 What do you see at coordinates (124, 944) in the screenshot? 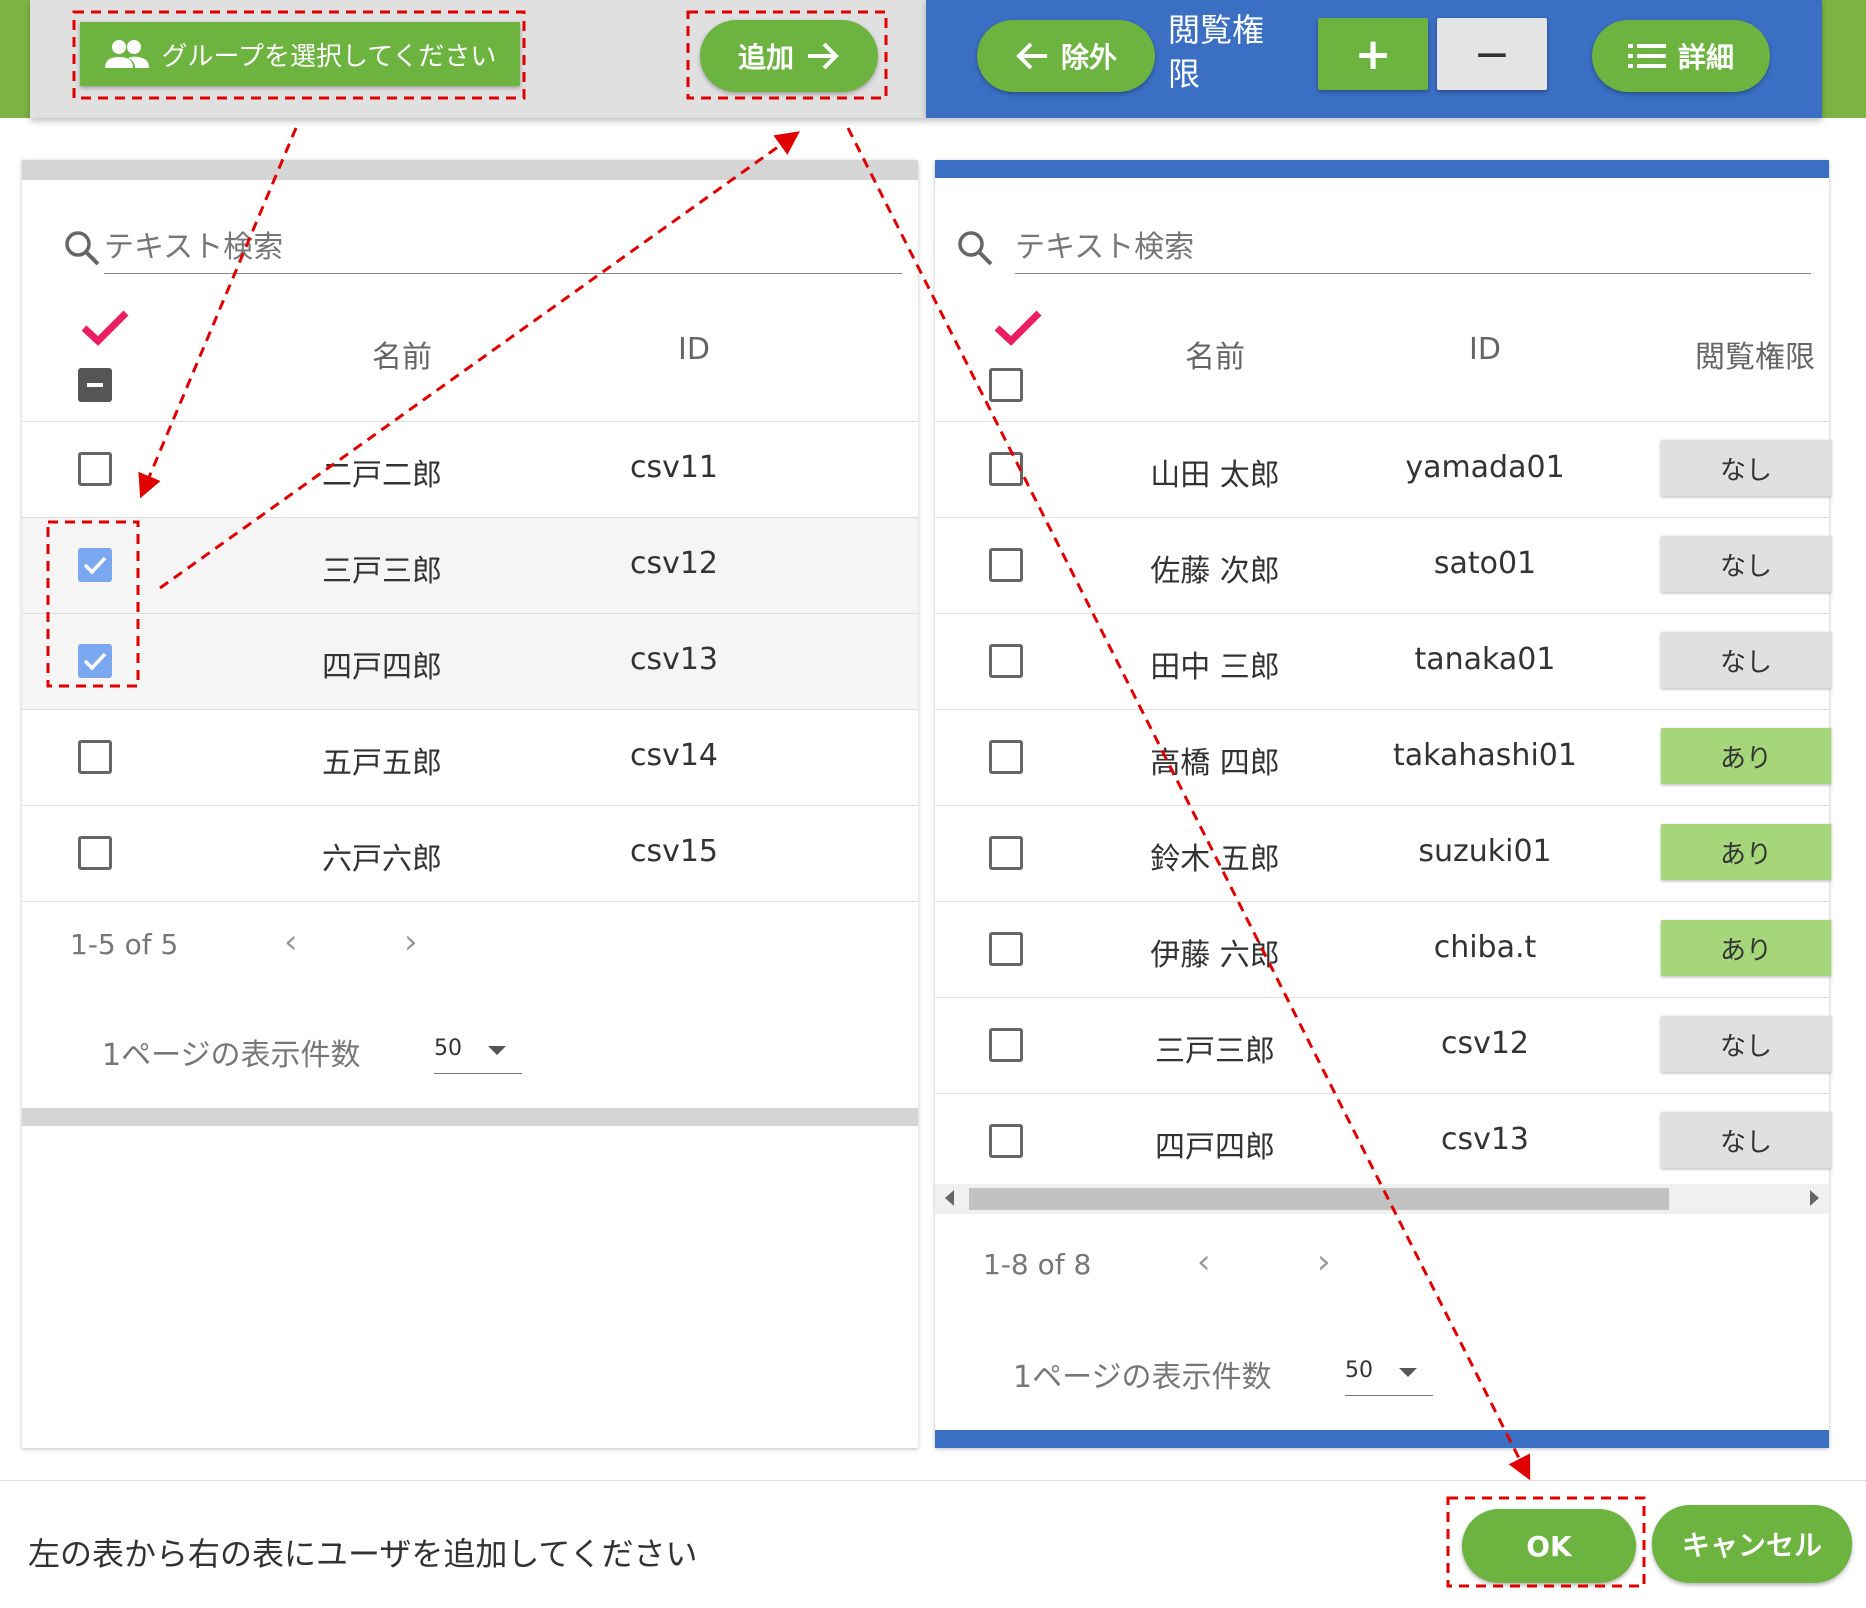
I see `left-pagination-range: 1-5 of 5` at bounding box center [124, 944].